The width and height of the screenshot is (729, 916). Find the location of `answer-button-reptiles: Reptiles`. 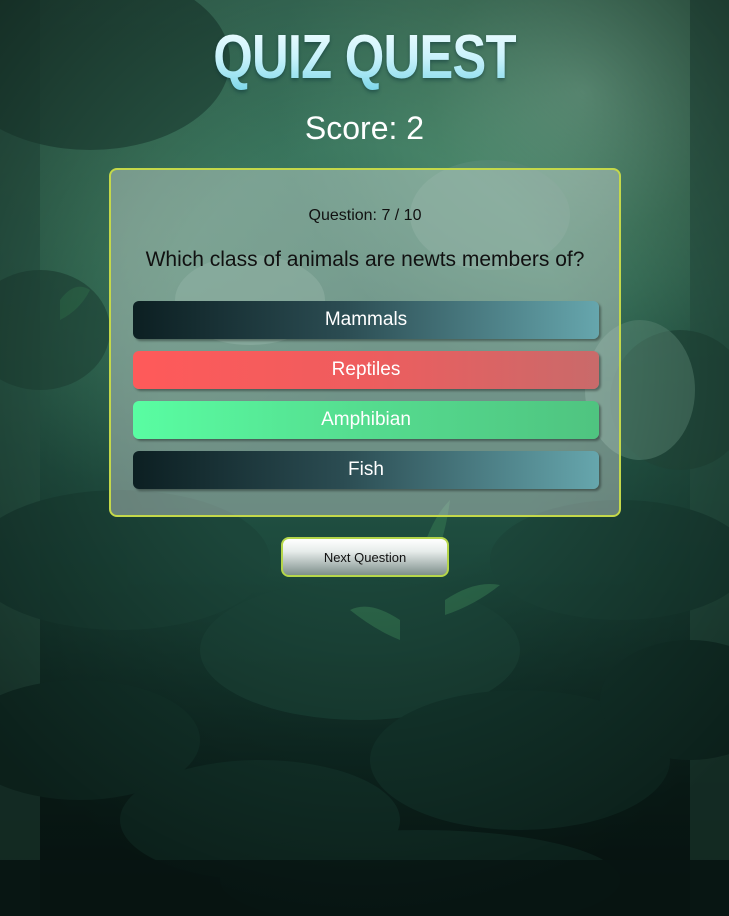

answer-button-reptiles: Reptiles is located at coordinates (366, 370).